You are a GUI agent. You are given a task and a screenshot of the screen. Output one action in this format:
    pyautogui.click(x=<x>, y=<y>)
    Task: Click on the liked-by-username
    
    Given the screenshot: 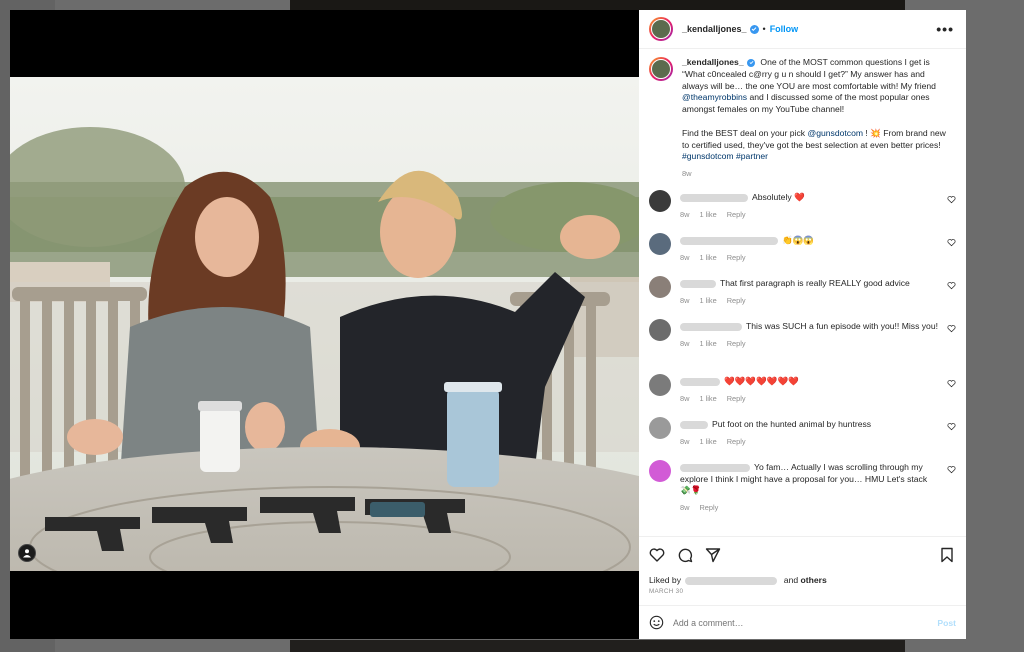 What is the action you would take?
    pyautogui.click(x=731, y=580)
    